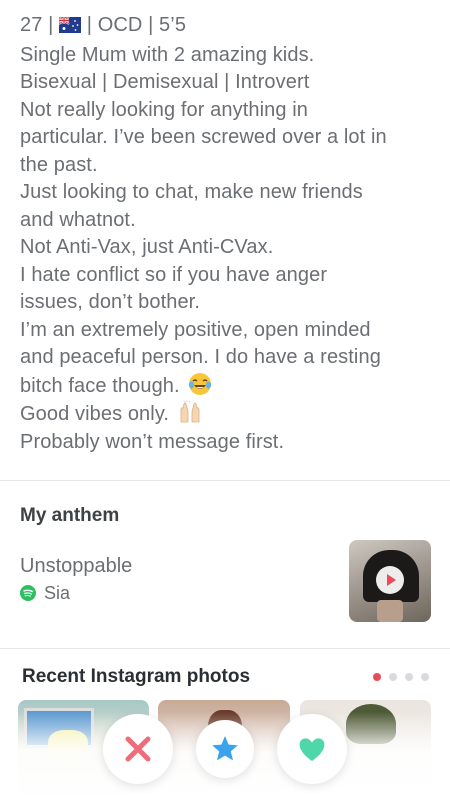 Image resolution: width=450 pixels, height=800 pixels. What do you see at coordinates (95, 414) in the screenshot?
I see `bio-text: Good vibes only.` at bounding box center [95, 414].